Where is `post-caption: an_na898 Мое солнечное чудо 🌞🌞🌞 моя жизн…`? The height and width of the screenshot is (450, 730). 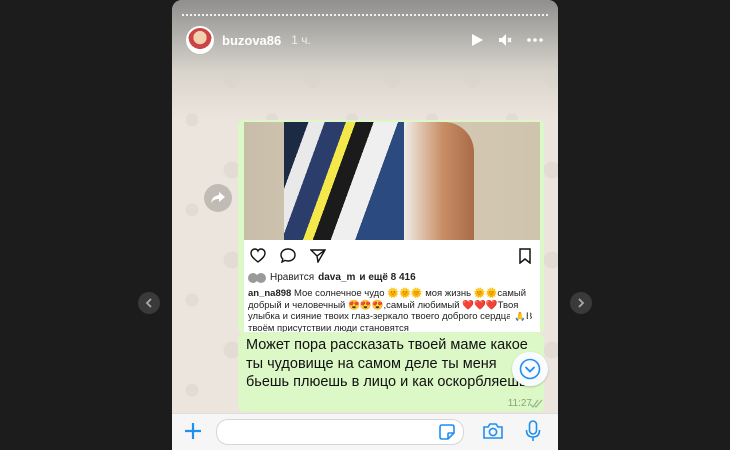
post-caption: an_na898 Мое солнечное чудо 🌞🌞🌞 моя жизн… is located at coordinates (392, 310).